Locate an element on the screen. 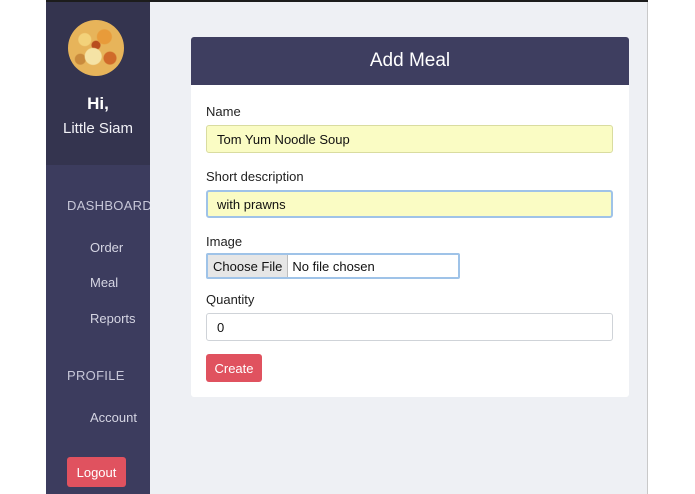 The width and height of the screenshot is (695, 494). section-title-profile: PROFILE is located at coordinates (96, 375).